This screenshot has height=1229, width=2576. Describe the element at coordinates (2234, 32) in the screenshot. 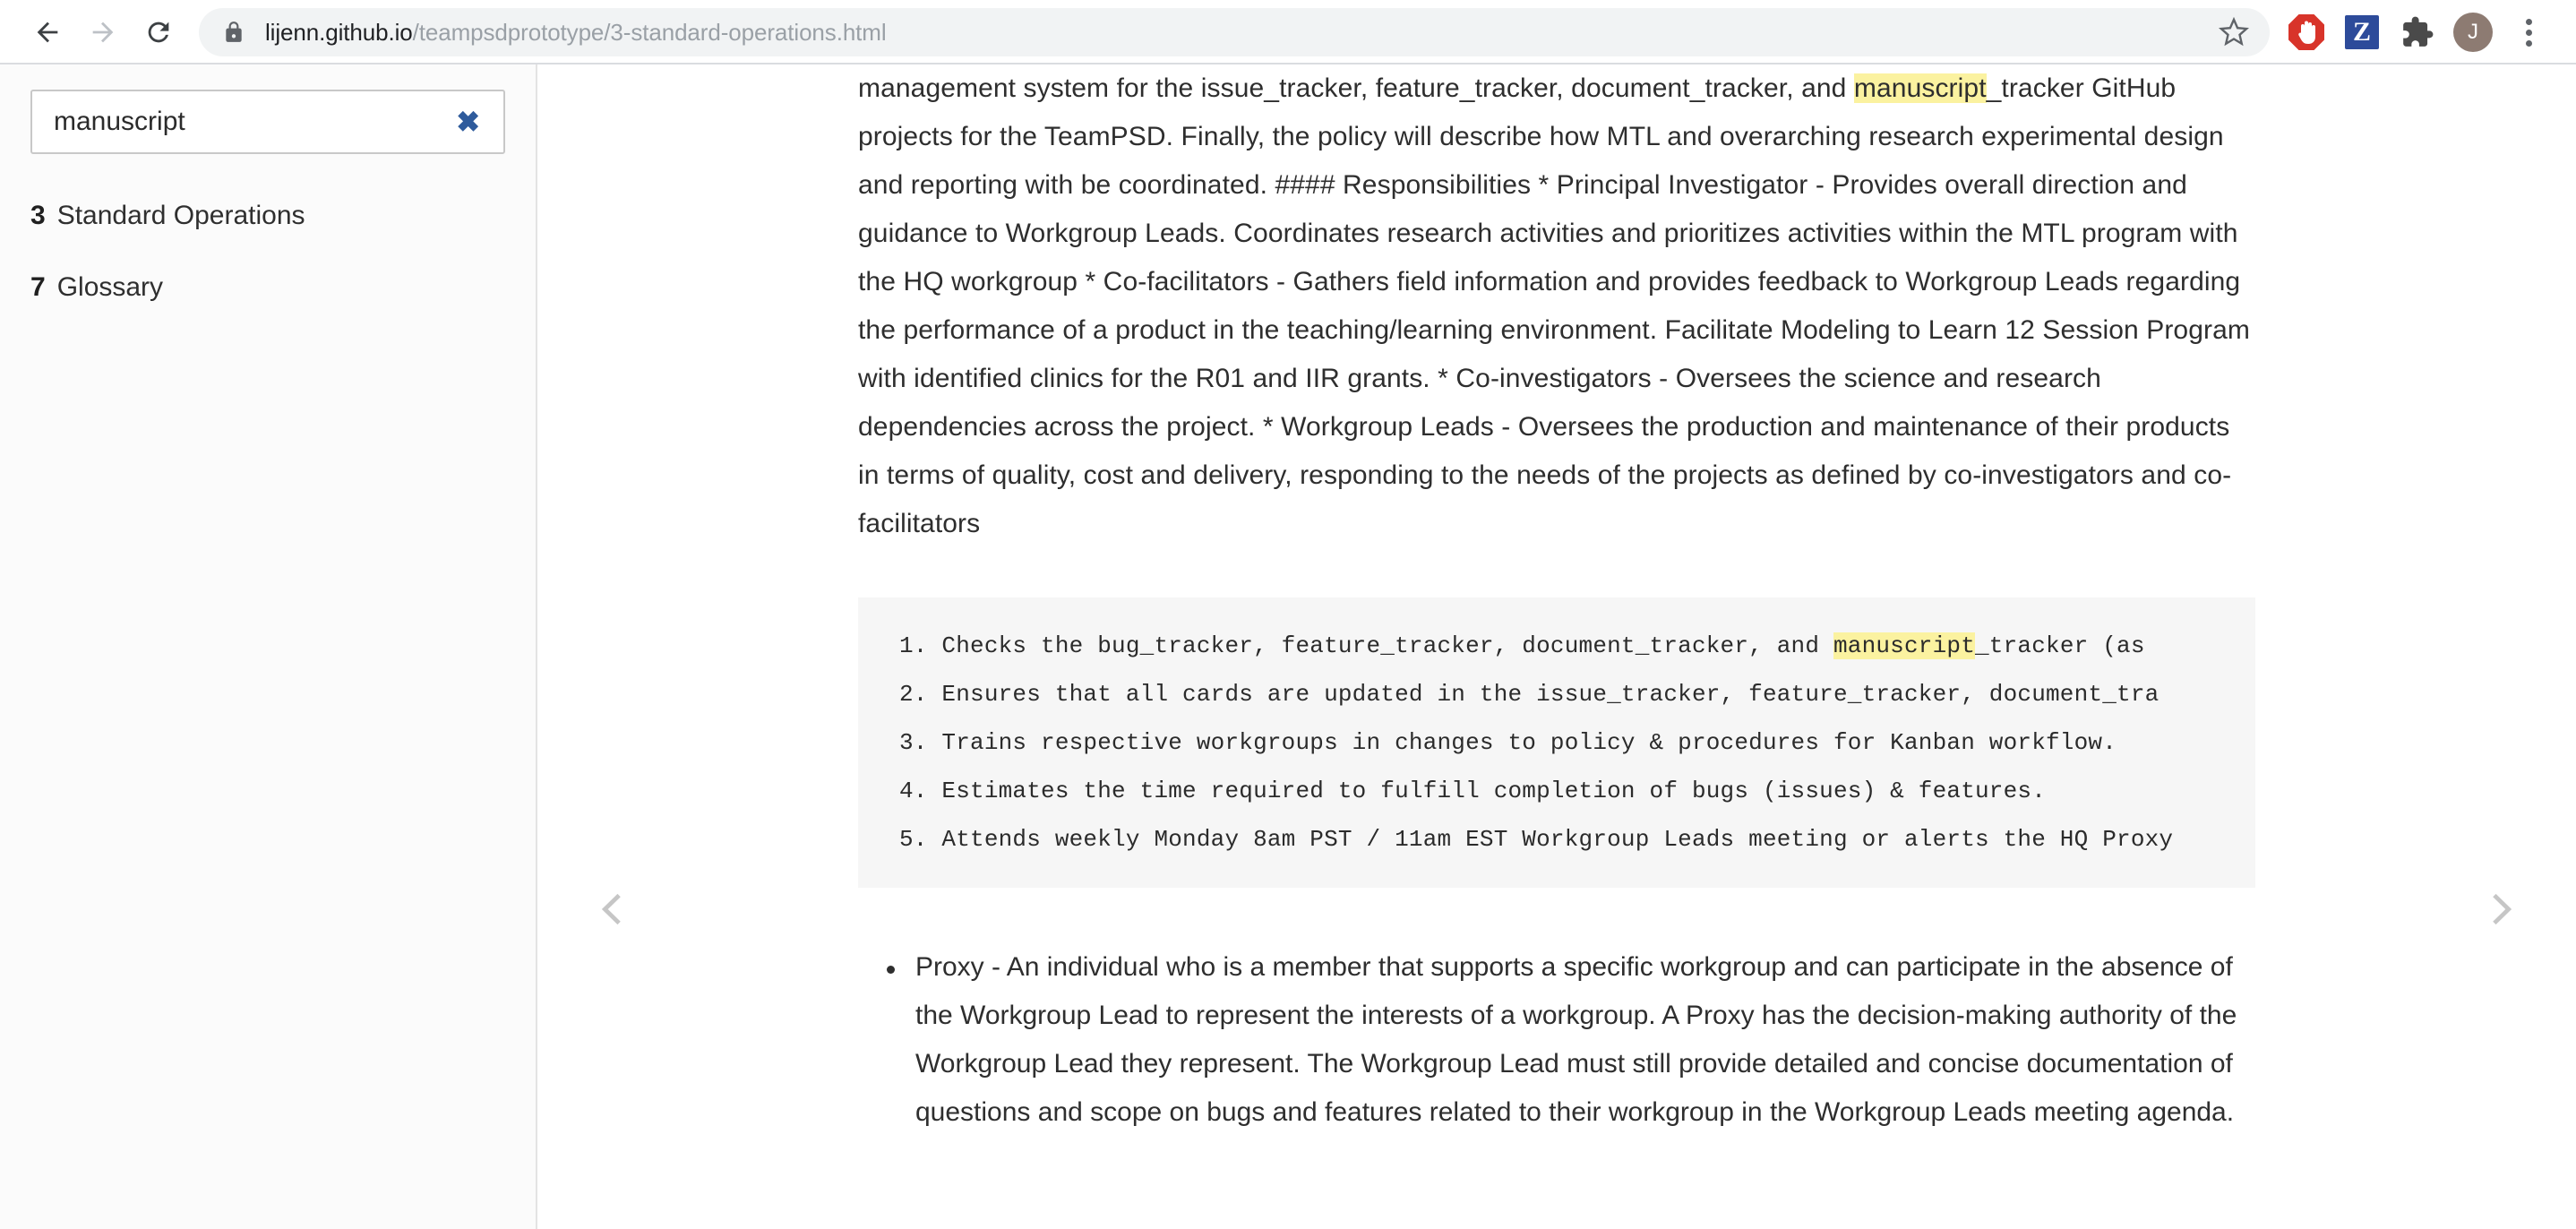

I see `bookmark-star-icon` at that location.